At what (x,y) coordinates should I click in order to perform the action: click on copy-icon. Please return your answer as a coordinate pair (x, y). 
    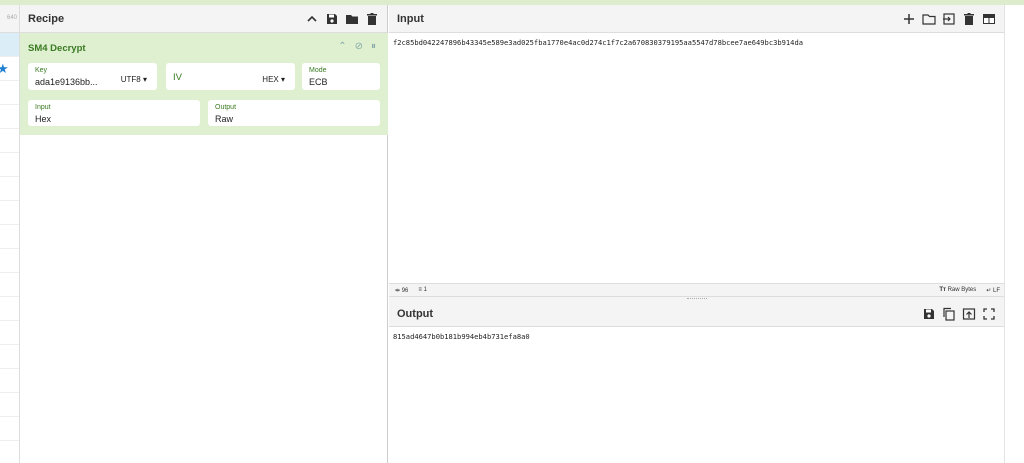
    Looking at the image, I should click on (949, 314).